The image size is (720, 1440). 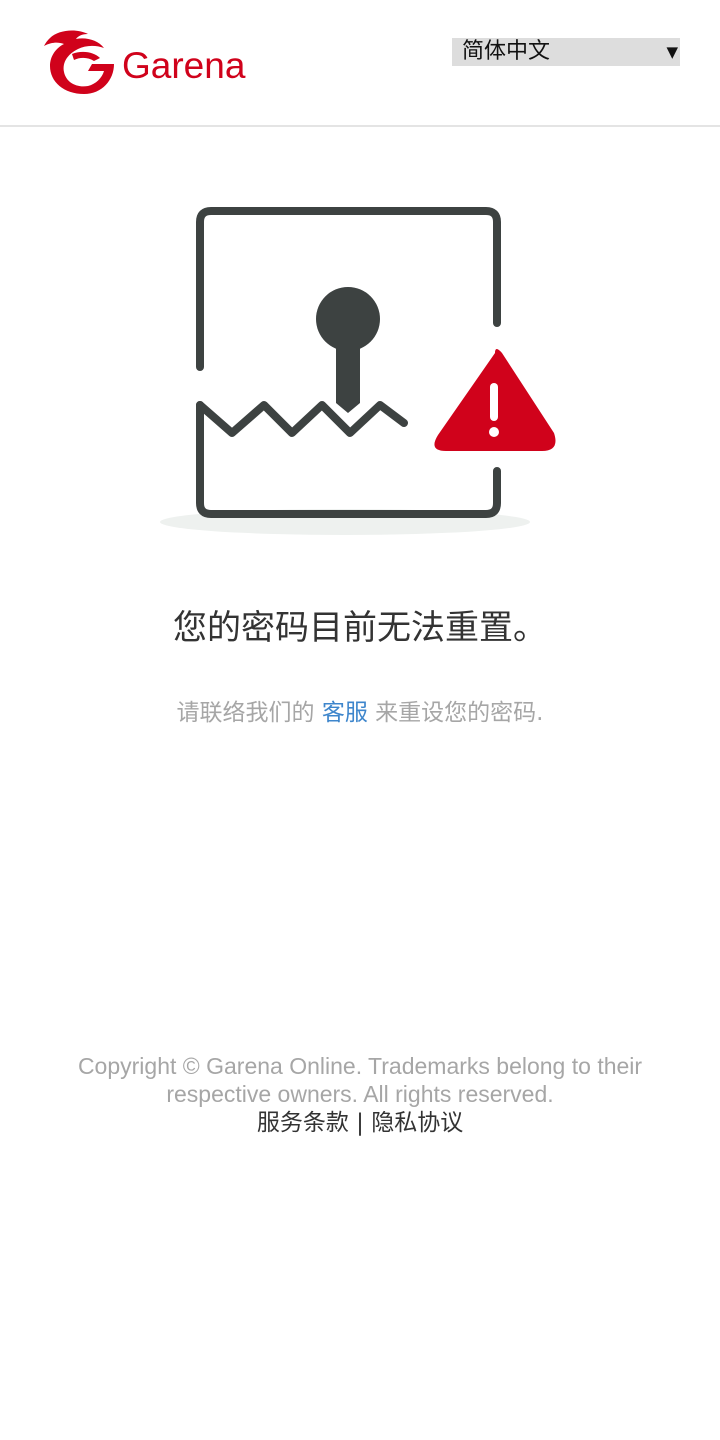 I want to click on terms-of-service-link: 服务条款, so click(x=303, y=1123).